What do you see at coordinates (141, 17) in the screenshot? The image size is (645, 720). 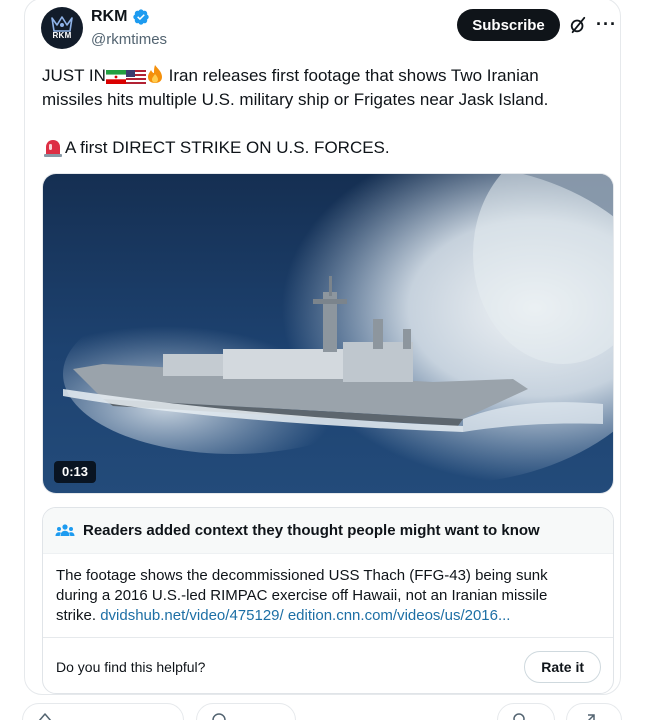 I see `verified-badge-icon` at bounding box center [141, 17].